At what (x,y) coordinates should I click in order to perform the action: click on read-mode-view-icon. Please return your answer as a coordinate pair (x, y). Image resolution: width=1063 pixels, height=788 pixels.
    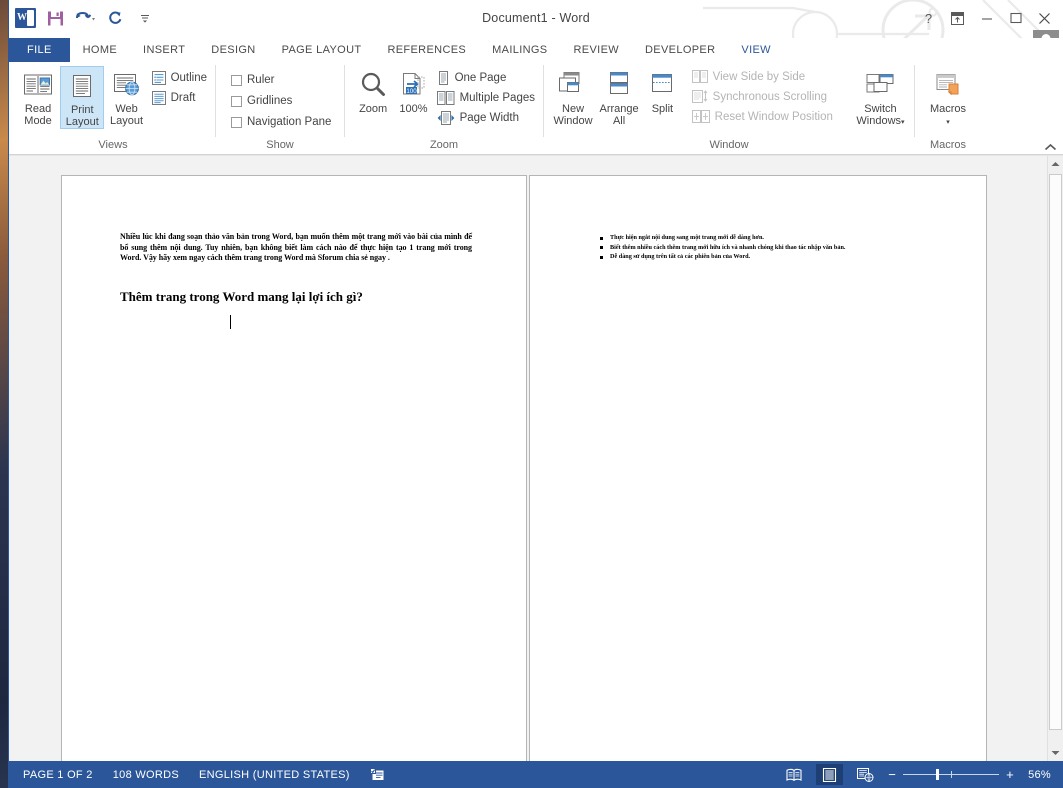
    Looking at the image, I should click on (793, 774).